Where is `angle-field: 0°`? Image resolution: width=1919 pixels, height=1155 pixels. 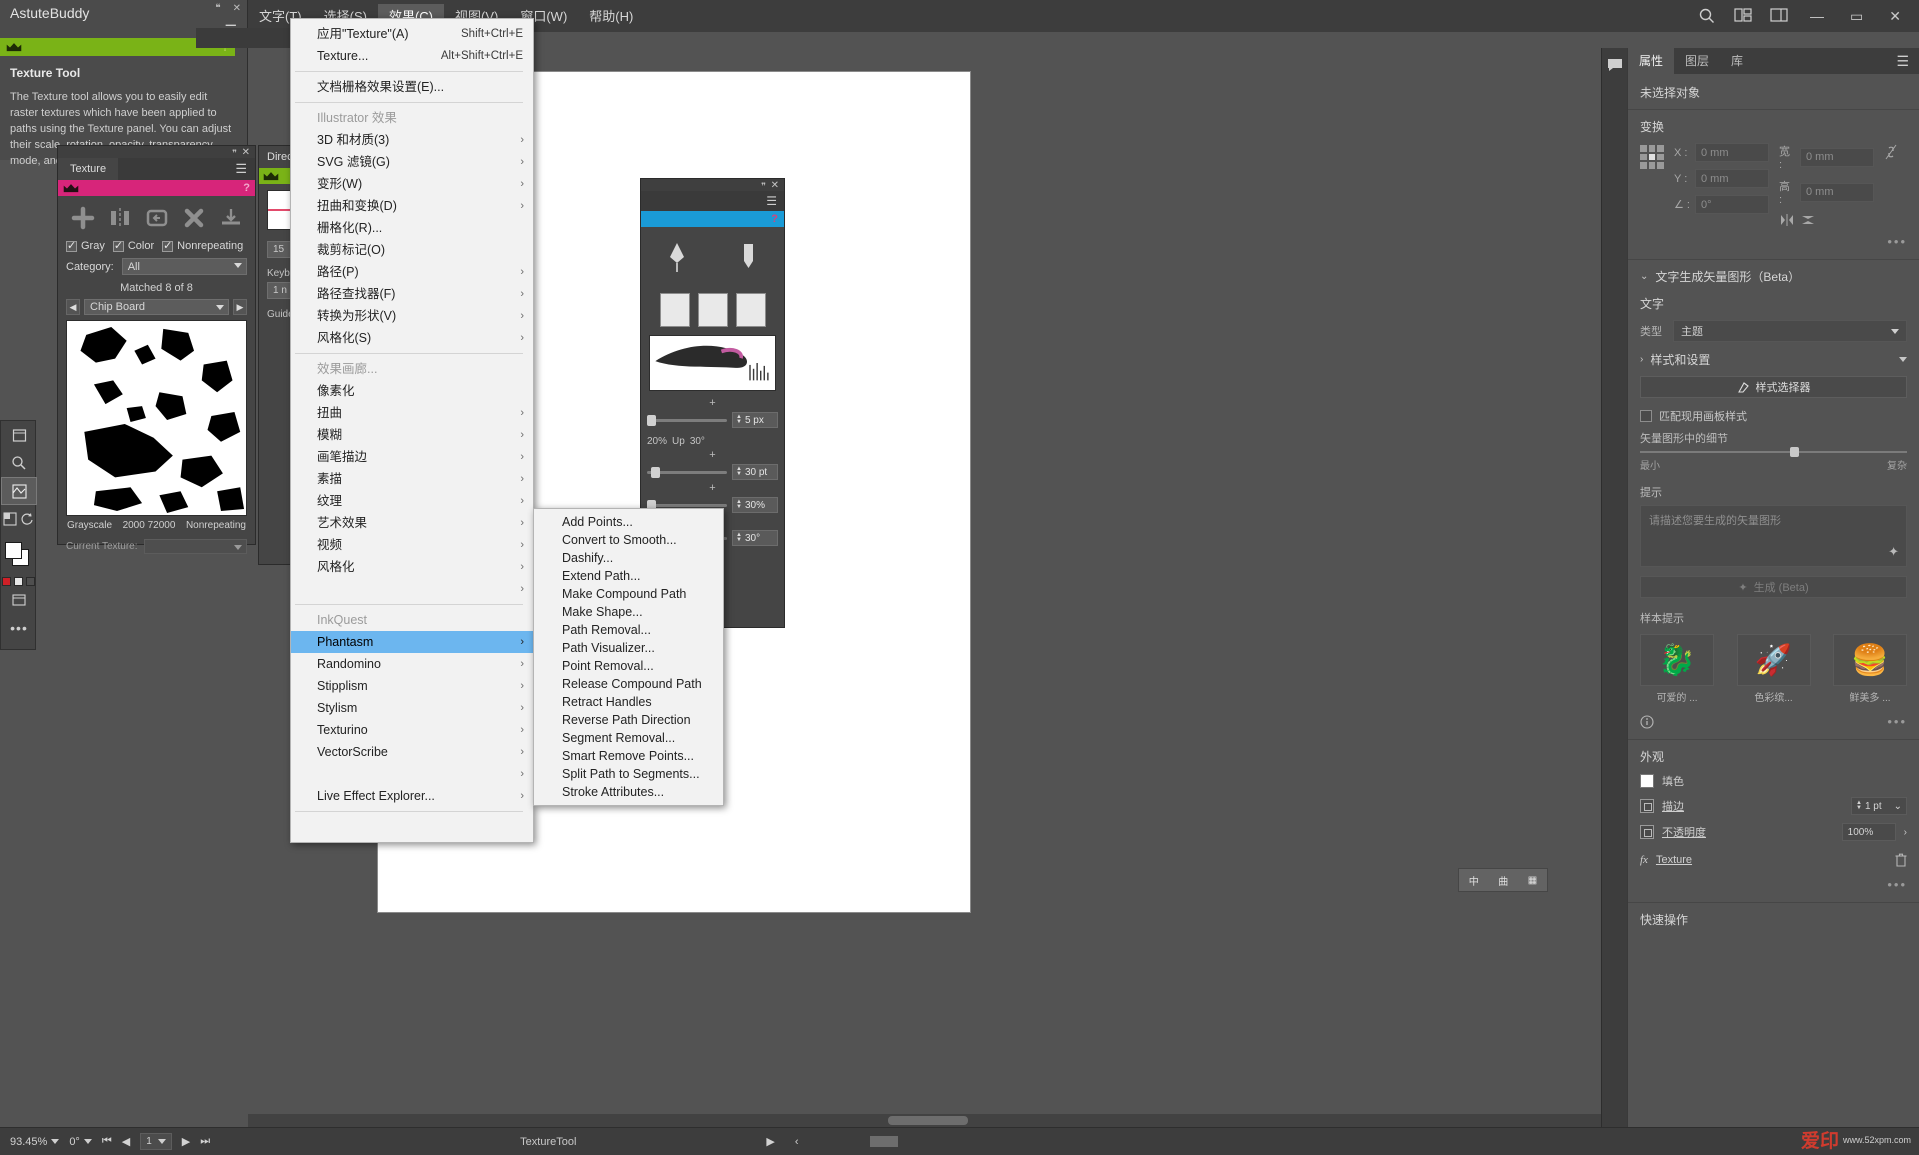
angle-field: 0° is located at coordinates (1732, 204).